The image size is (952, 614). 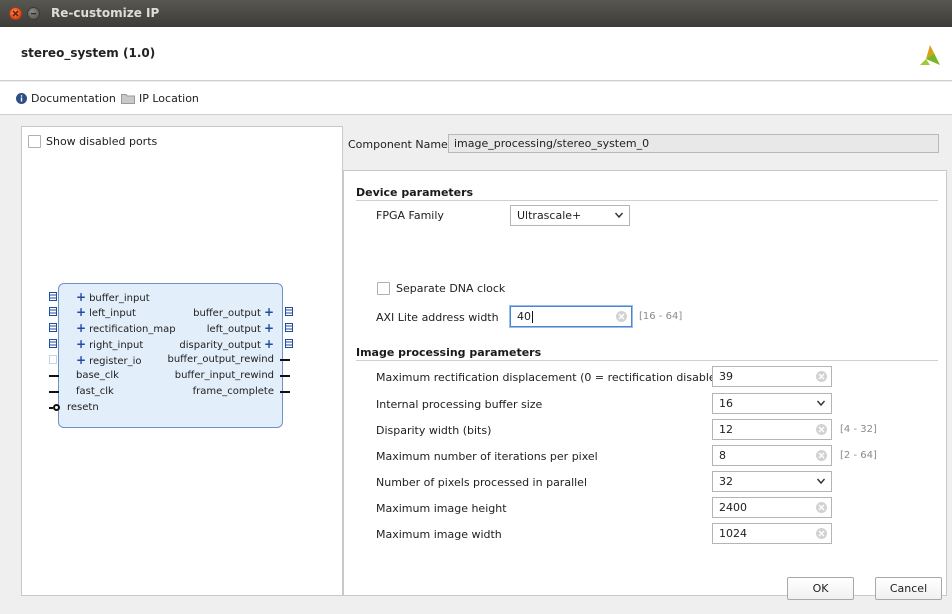 I want to click on port-buffer-output-rewind: buffer_output_rewind, so click(x=228, y=360).